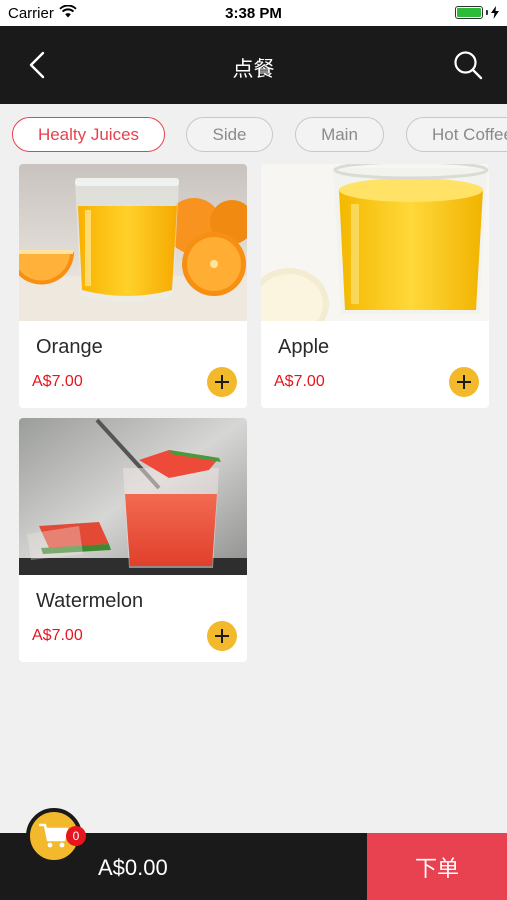  What do you see at coordinates (304, 347) in the screenshot?
I see `product-name: Apple` at bounding box center [304, 347].